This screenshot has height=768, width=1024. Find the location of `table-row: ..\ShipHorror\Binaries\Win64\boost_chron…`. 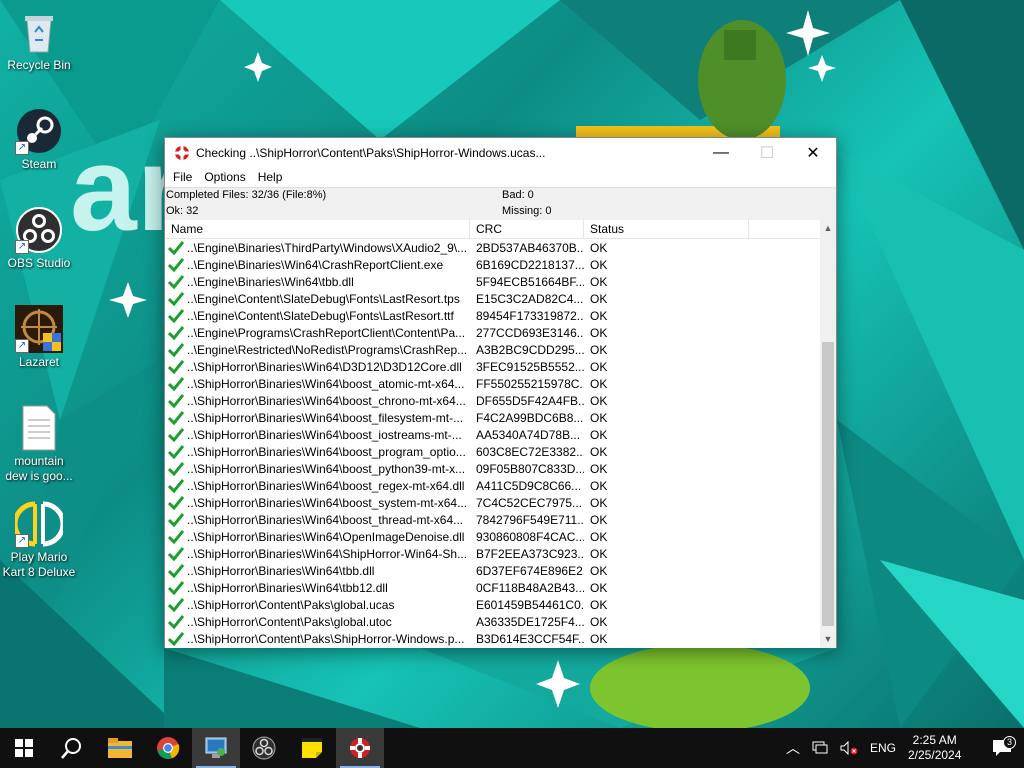

table-row: ..\ShipHorror\Binaries\Win64\boost_chron… is located at coordinates (492, 400).